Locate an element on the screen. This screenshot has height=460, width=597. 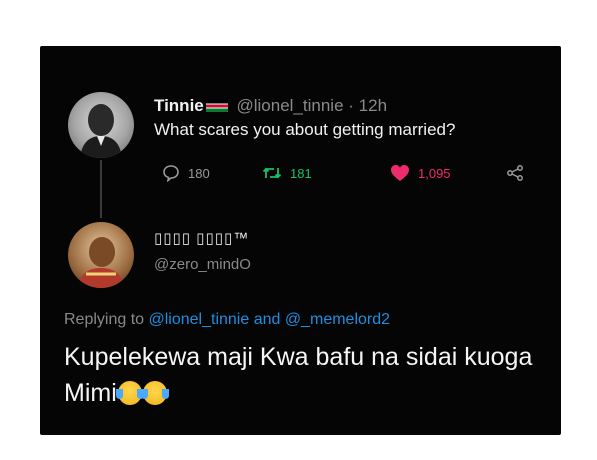
retweet-button: 181 is located at coordinates (287, 173).